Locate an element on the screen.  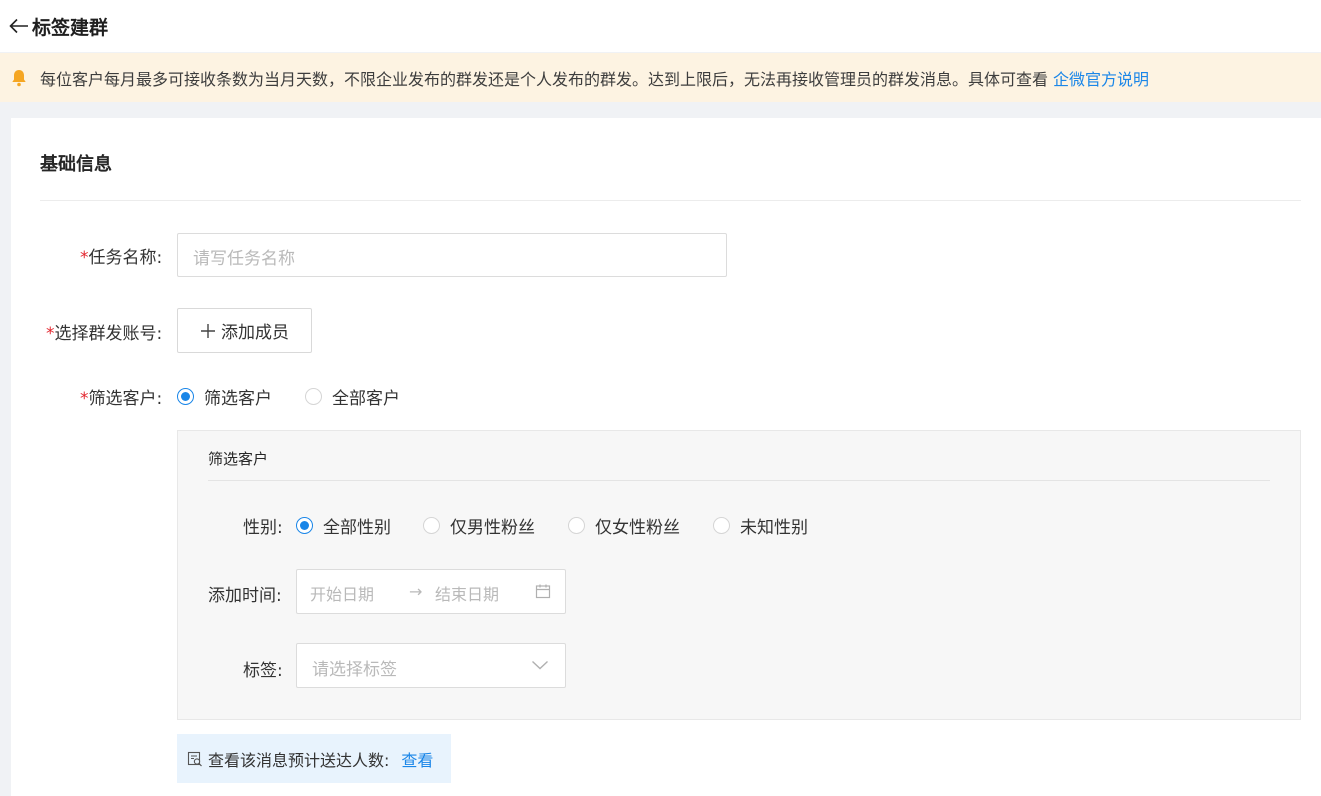
search-doc-icon is located at coordinates (195, 759).